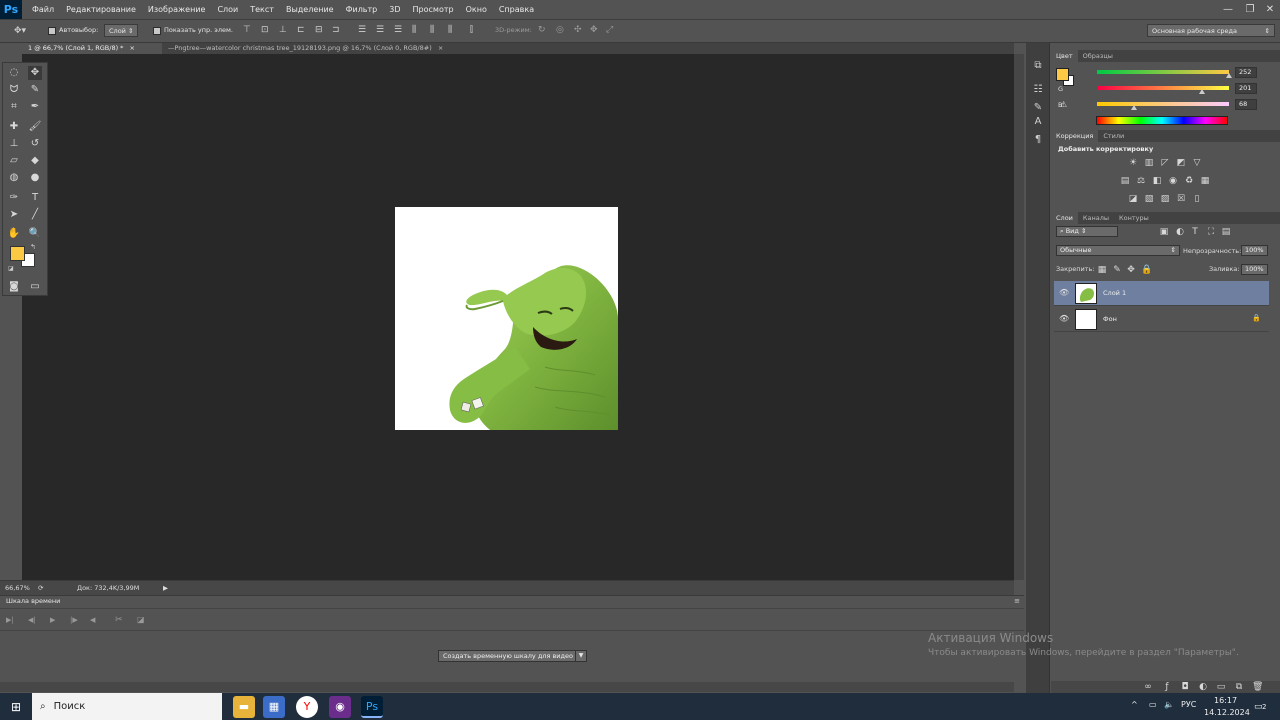  Describe the element at coordinates (1161, 319) in the screenshot. I see `layer-row-background: 👁 Фон 🔒` at that location.